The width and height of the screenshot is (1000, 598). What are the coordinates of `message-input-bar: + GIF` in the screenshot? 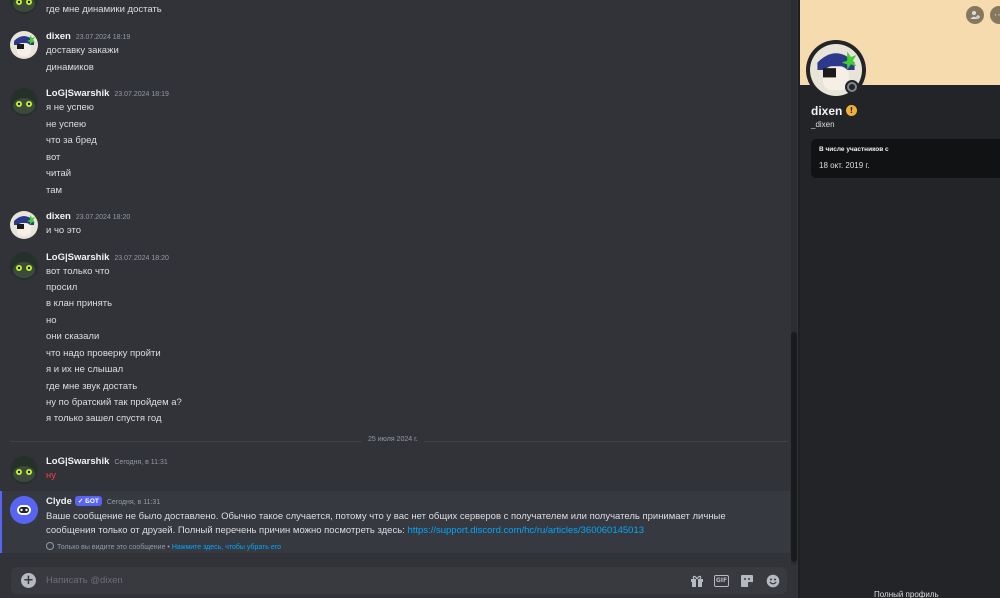 It's located at (399, 580).